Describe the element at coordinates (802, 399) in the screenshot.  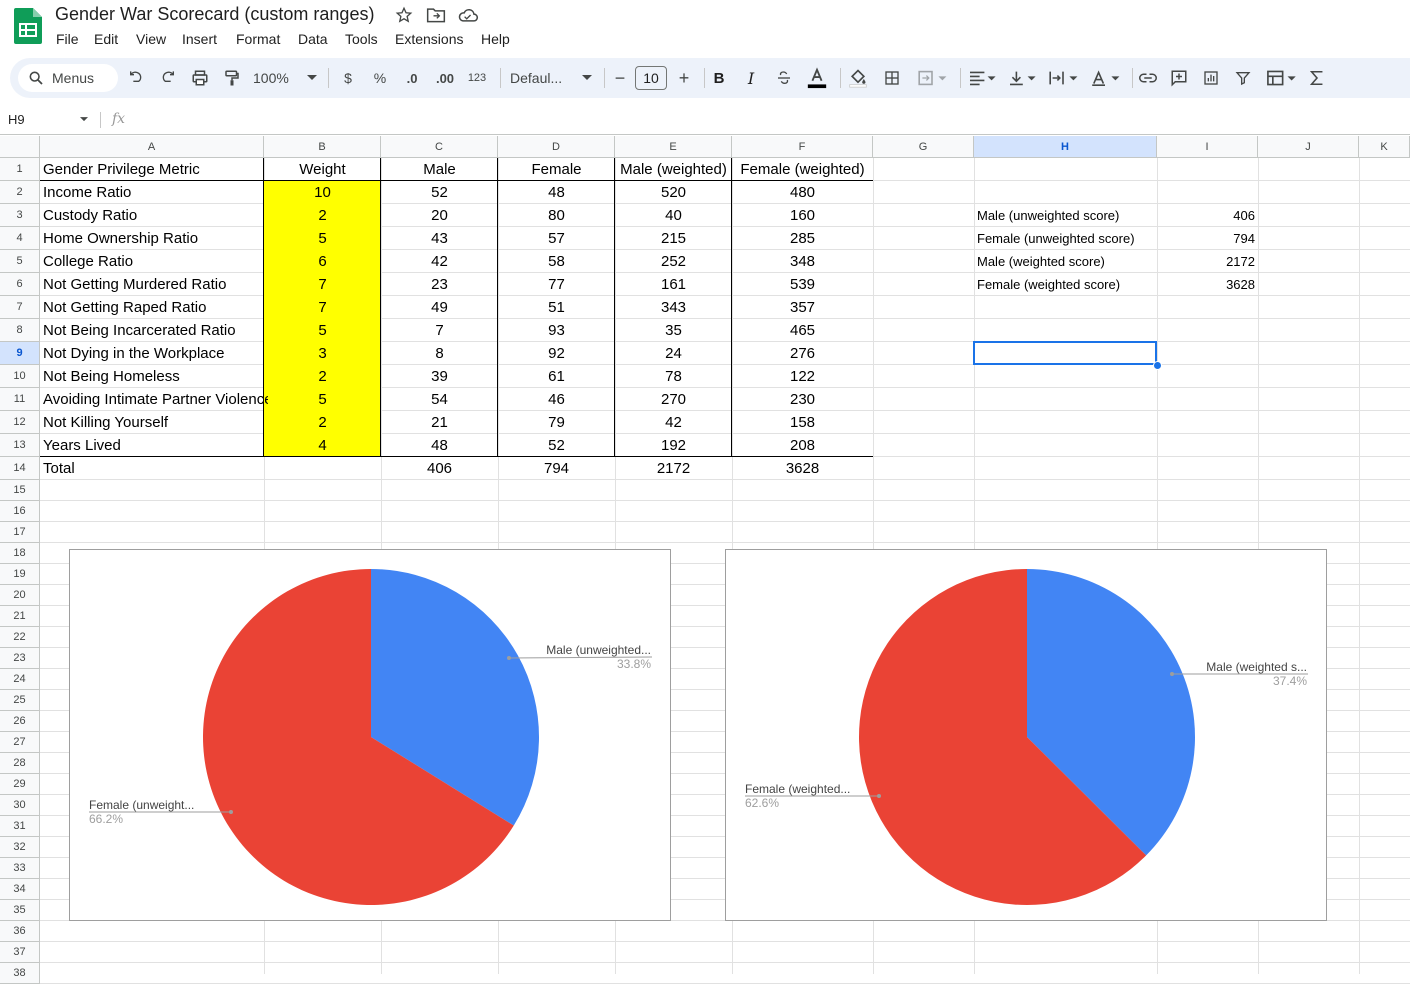
I see `value-cell: 230` at that location.